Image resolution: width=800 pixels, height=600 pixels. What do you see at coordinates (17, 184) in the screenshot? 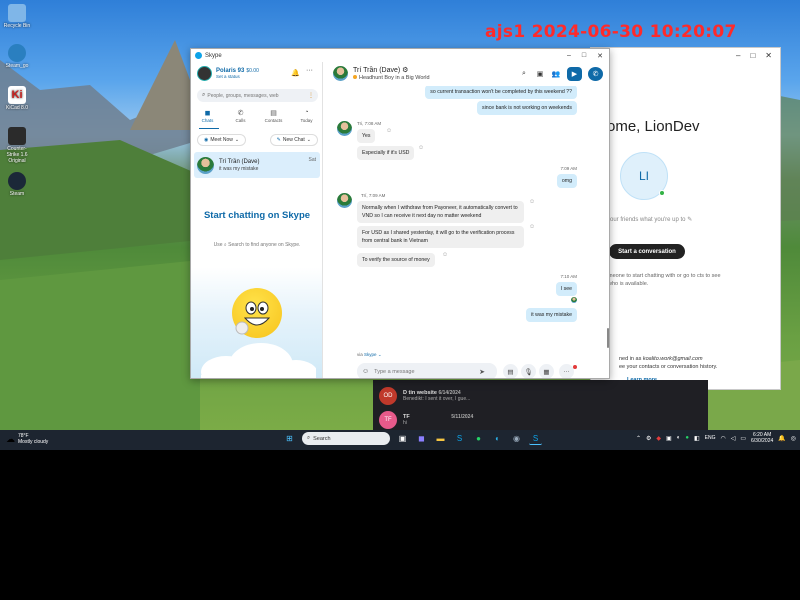
I see `desktop-icon-steam: Steam` at bounding box center [17, 184].